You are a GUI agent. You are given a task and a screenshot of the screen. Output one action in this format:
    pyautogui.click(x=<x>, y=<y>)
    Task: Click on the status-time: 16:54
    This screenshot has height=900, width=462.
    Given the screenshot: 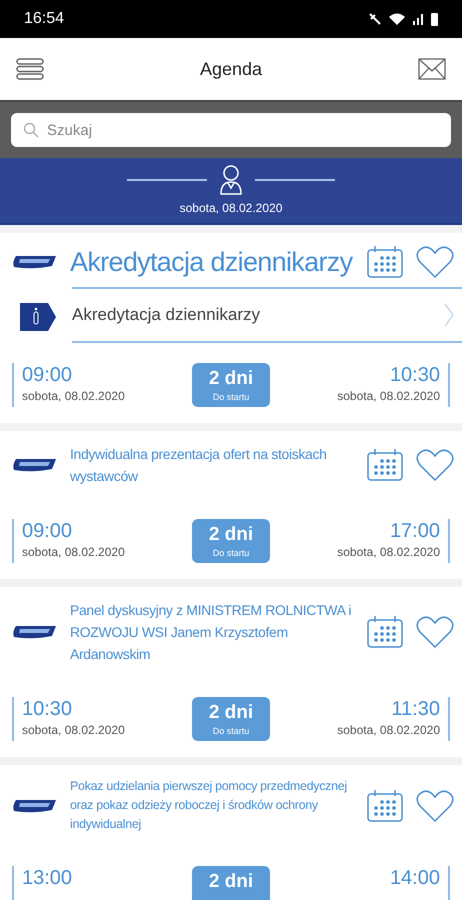 What is the action you would take?
    pyautogui.click(x=44, y=19)
    